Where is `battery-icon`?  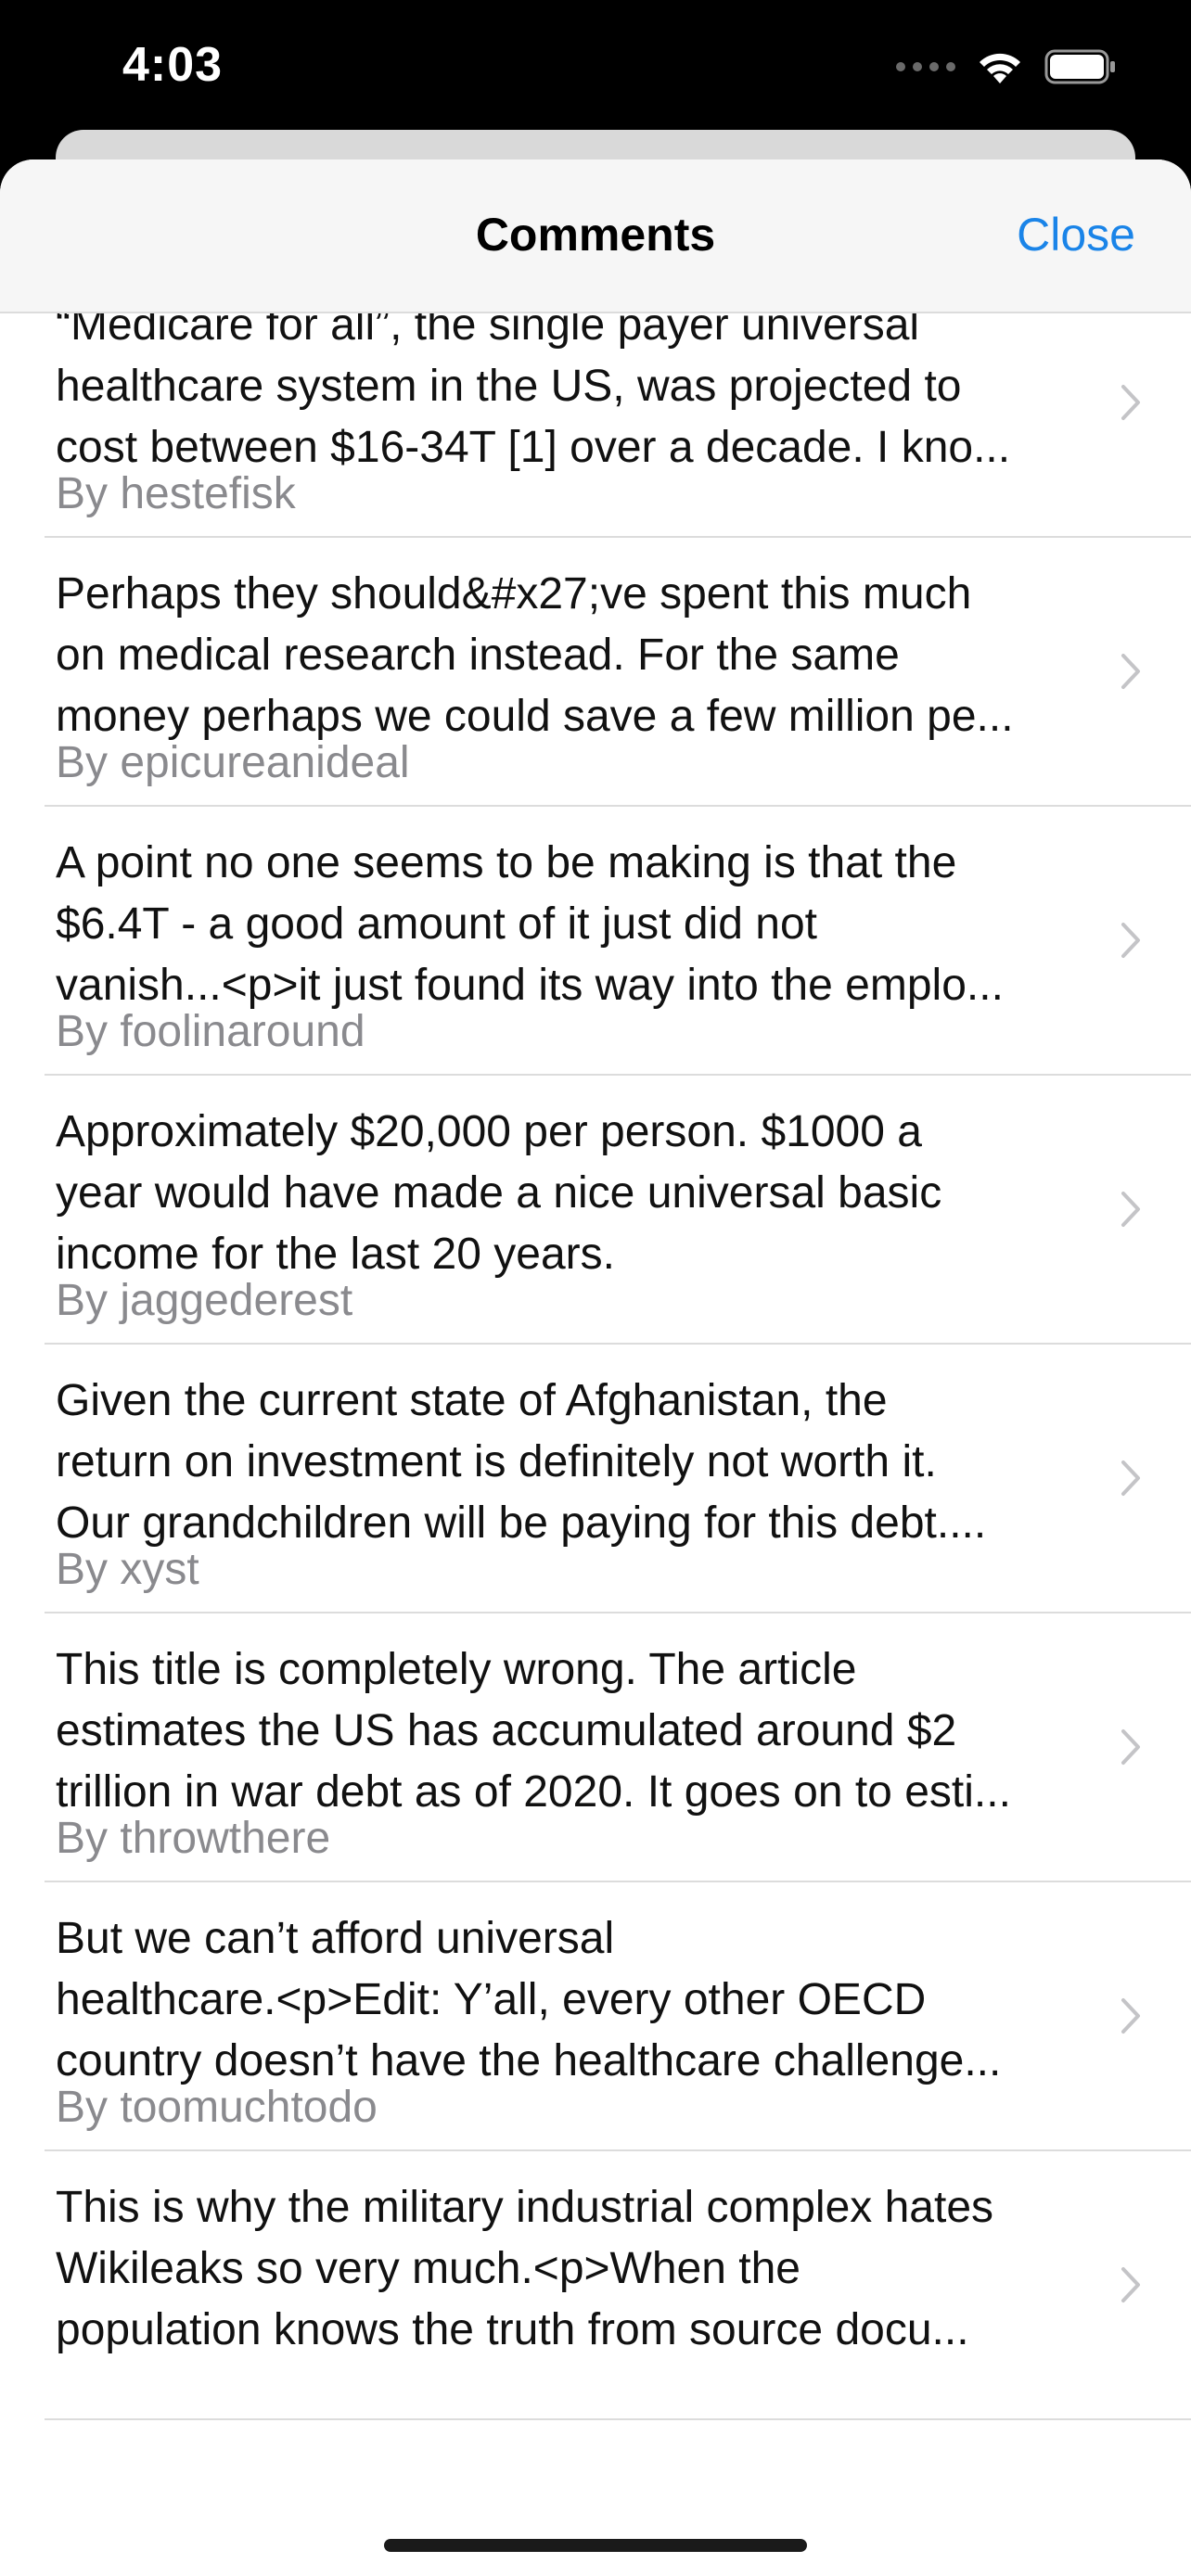
battery-icon is located at coordinates (1079, 66).